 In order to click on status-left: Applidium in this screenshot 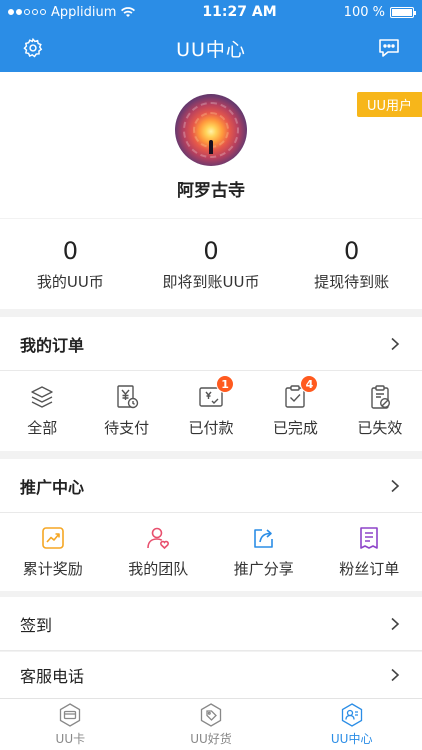, I will do `click(72, 12)`.